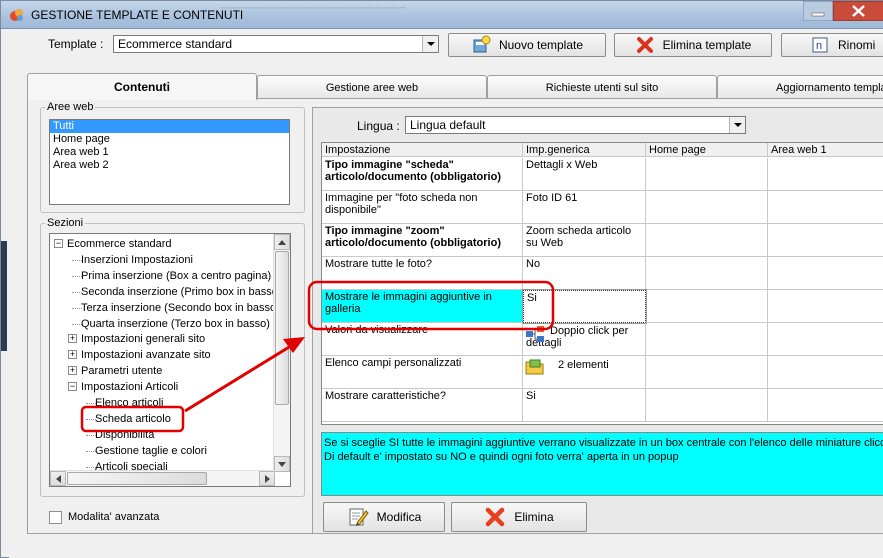 The width and height of the screenshot is (883, 558). I want to click on tree-item: Scheda articolo, so click(133, 419).